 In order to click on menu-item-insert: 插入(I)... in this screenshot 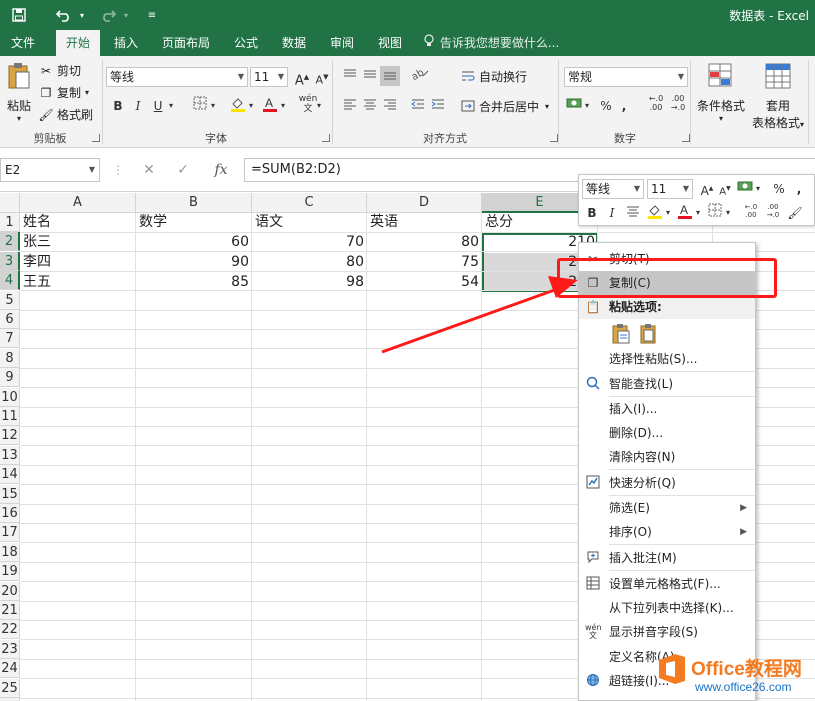, I will do `click(667, 409)`.